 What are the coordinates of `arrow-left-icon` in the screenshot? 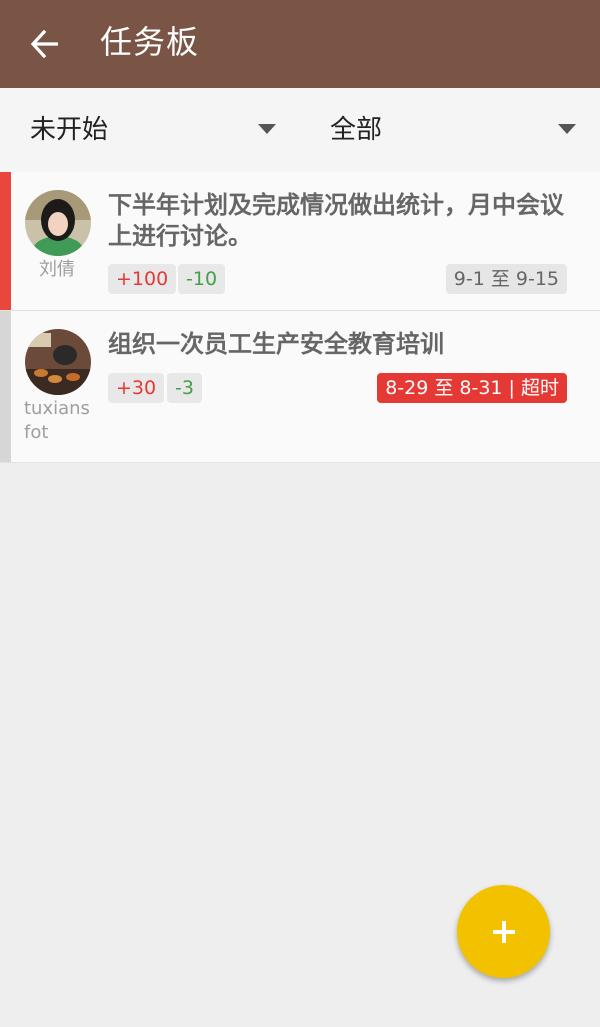 It's located at (44, 44).